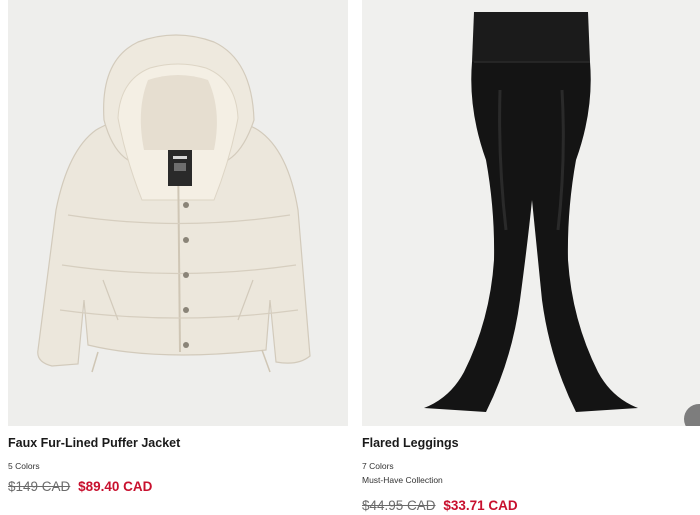 Image resolution: width=700 pixels, height=515 pixels. What do you see at coordinates (24, 466) in the screenshot?
I see `product-color-count: 5 Colors` at bounding box center [24, 466].